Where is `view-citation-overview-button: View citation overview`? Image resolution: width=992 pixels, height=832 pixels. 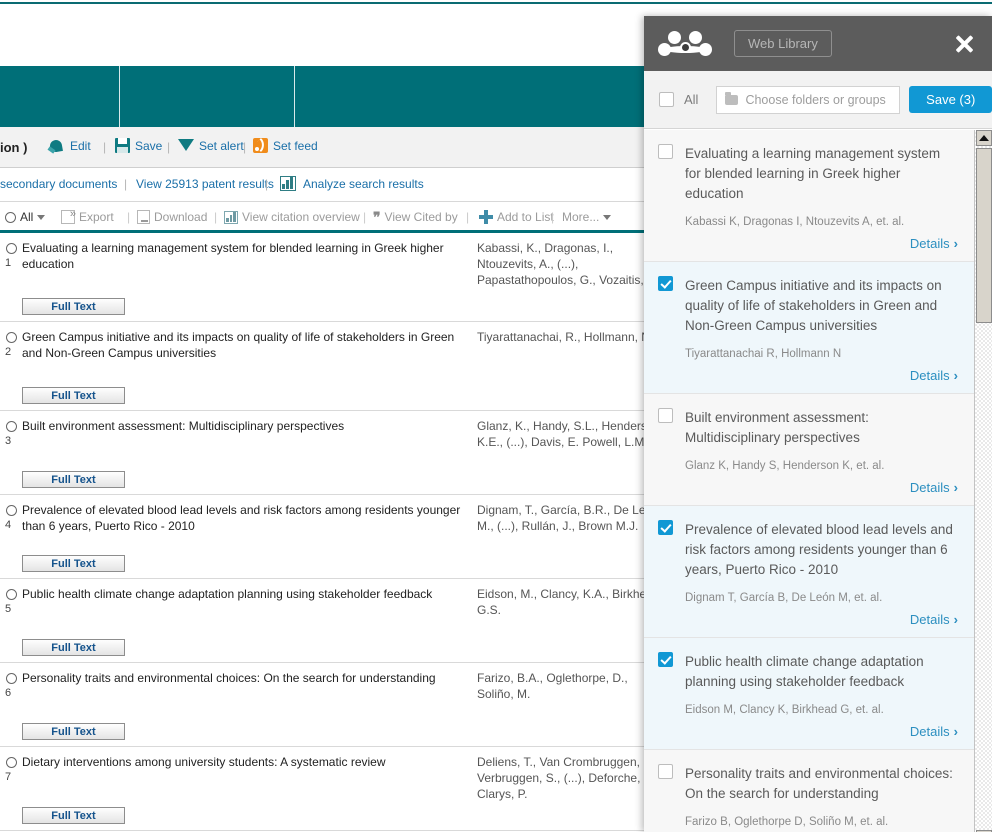 view-citation-overview-button: View citation overview is located at coordinates (292, 217).